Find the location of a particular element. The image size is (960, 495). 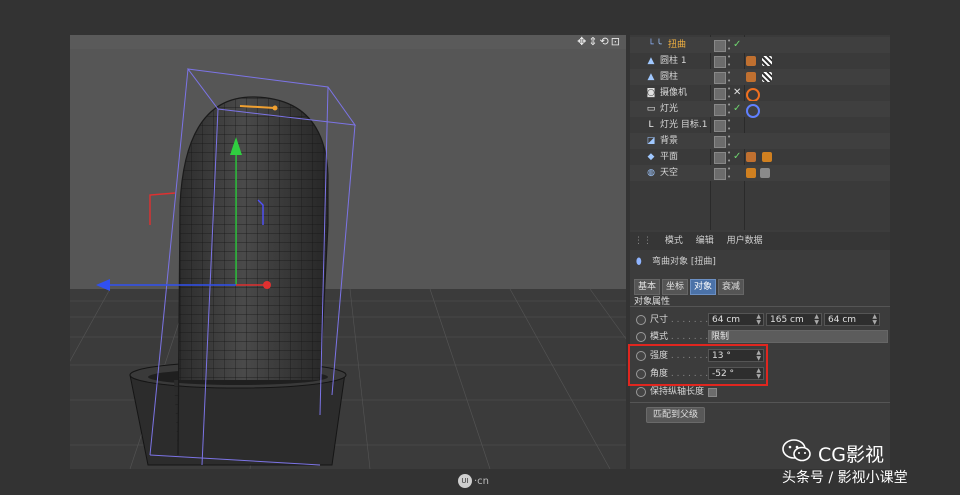

keep-length-checkbox is located at coordinates (712, 392).